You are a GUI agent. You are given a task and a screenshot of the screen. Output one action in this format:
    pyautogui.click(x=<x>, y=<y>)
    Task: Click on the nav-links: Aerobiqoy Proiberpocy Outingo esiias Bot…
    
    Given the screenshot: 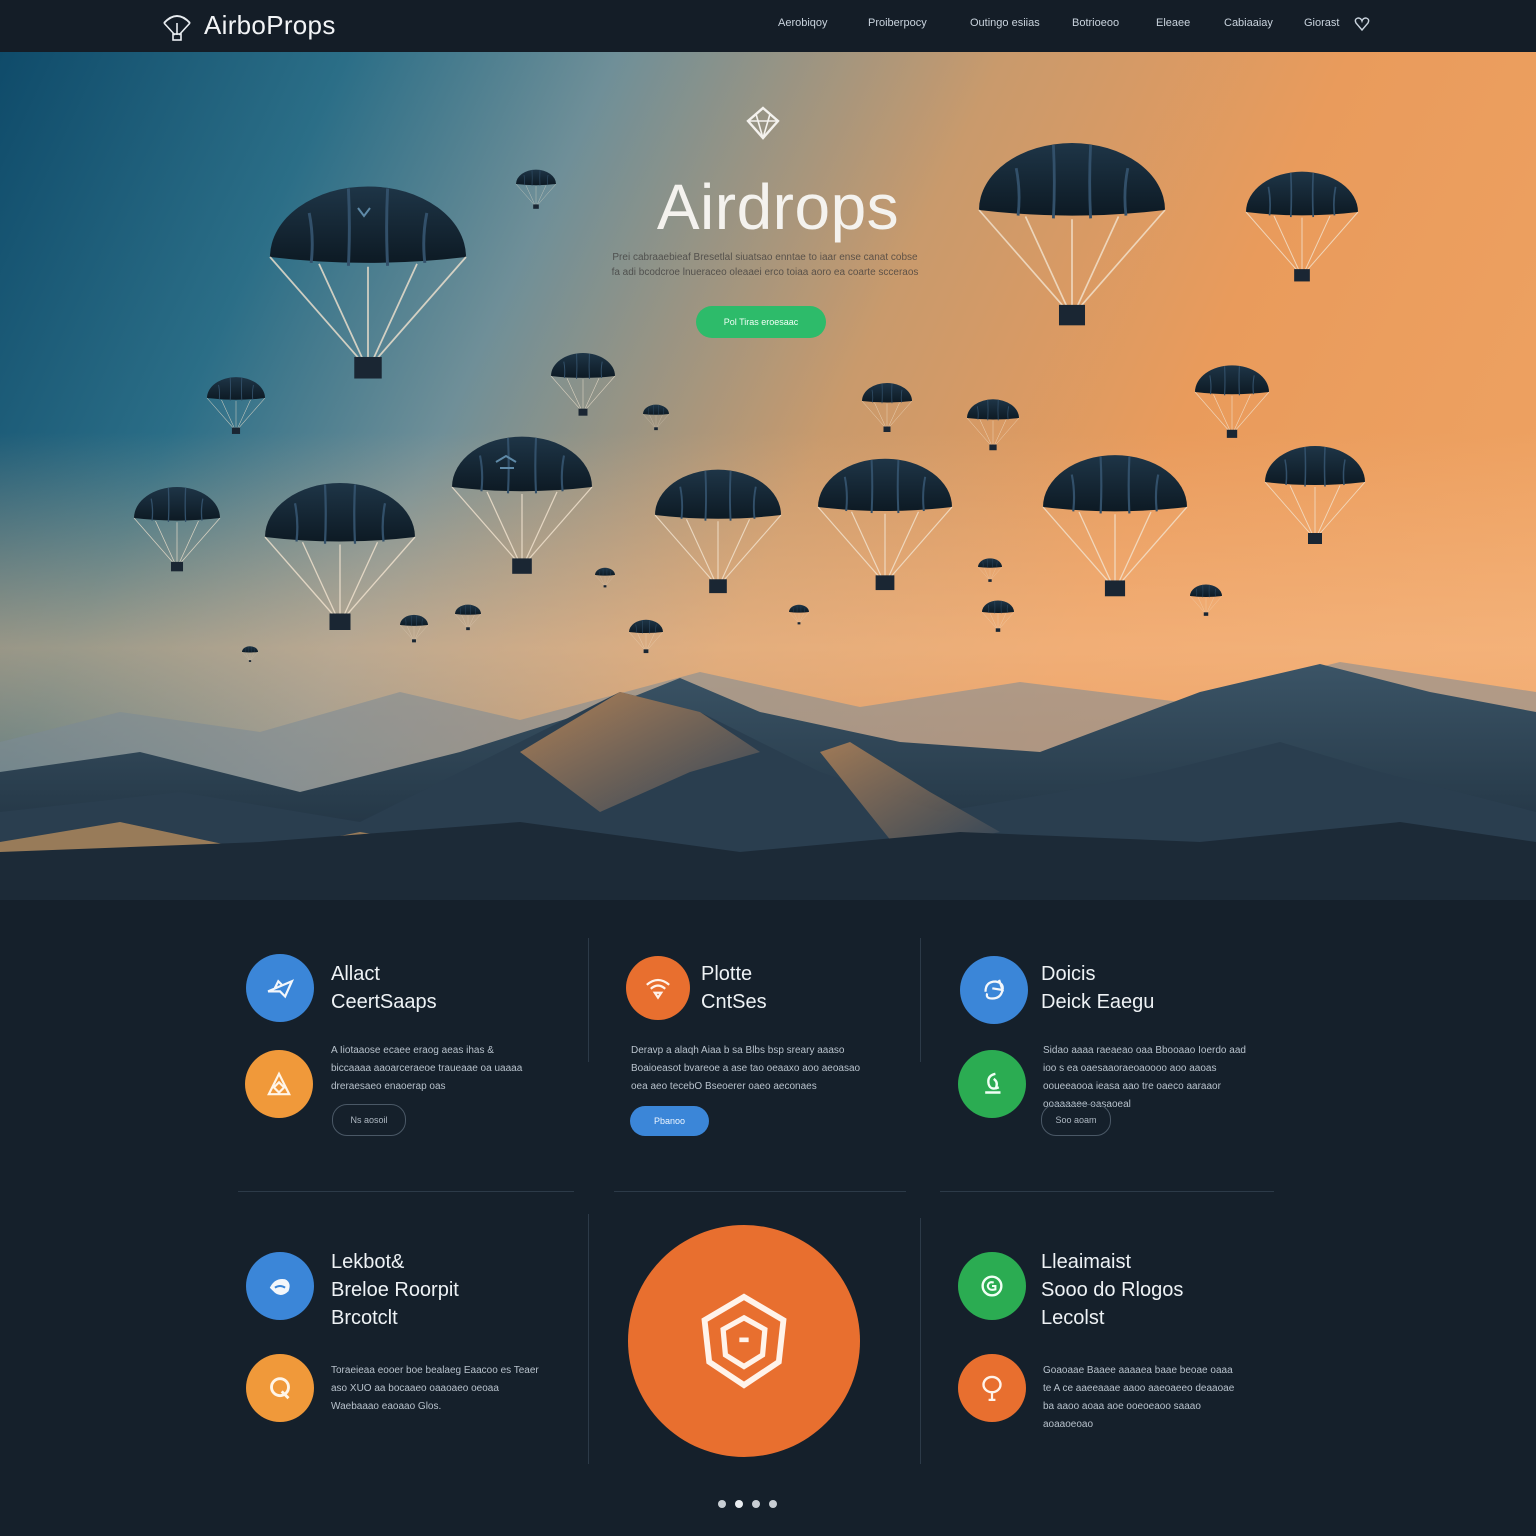 What is the action you would take?
    pyautogui.click(x=768, y=27)
    